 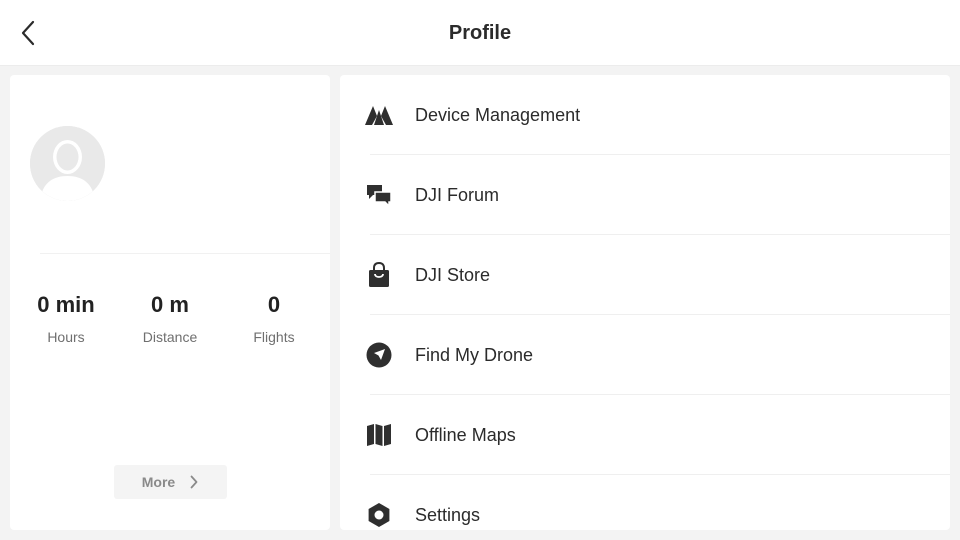 I want to click on top-bar: Profile, so click(x=480, y=33).